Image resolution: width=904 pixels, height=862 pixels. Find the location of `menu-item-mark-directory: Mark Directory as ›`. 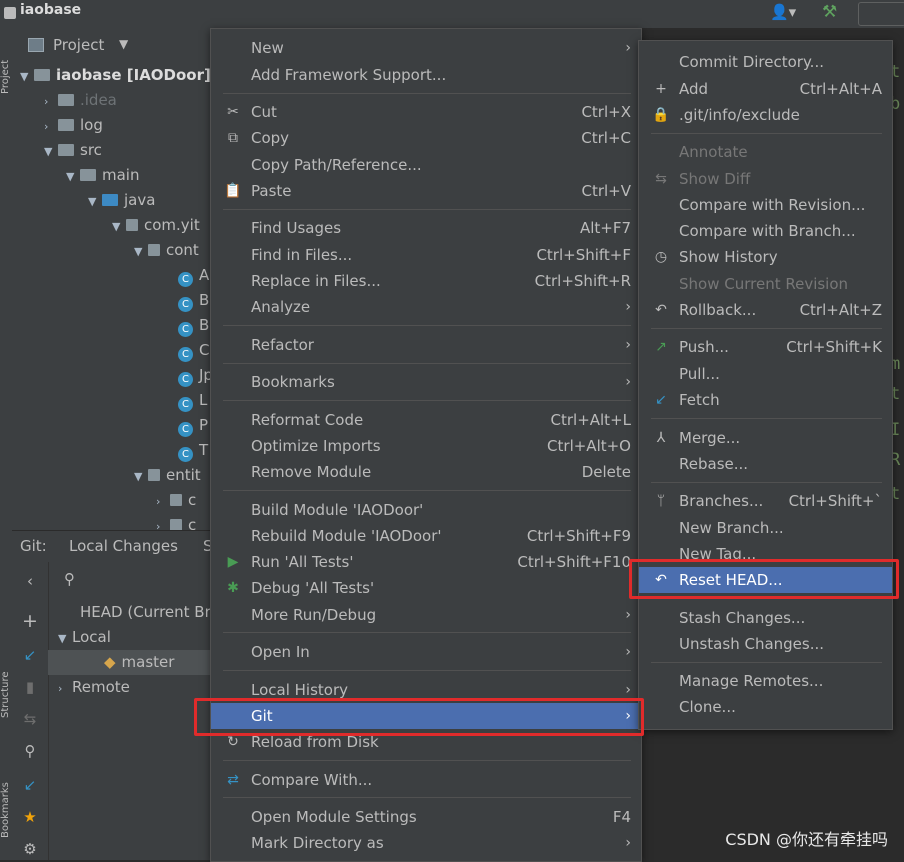

menu-item-mark-directory: Mark Directory as › is located at coordinates (426, 843).